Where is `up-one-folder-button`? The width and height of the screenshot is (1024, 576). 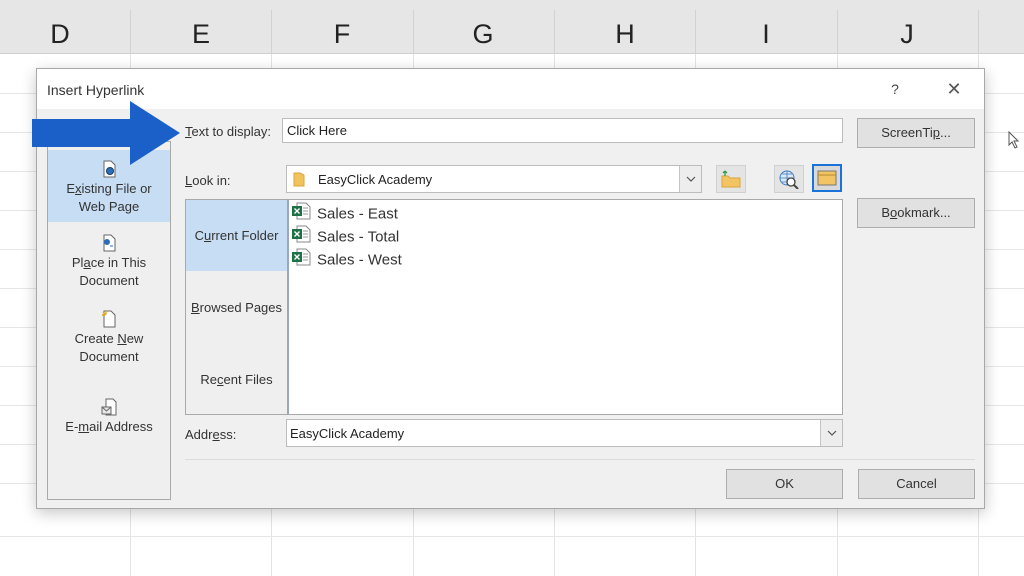
up-one-folder-button is located at coordinates (731, 179).